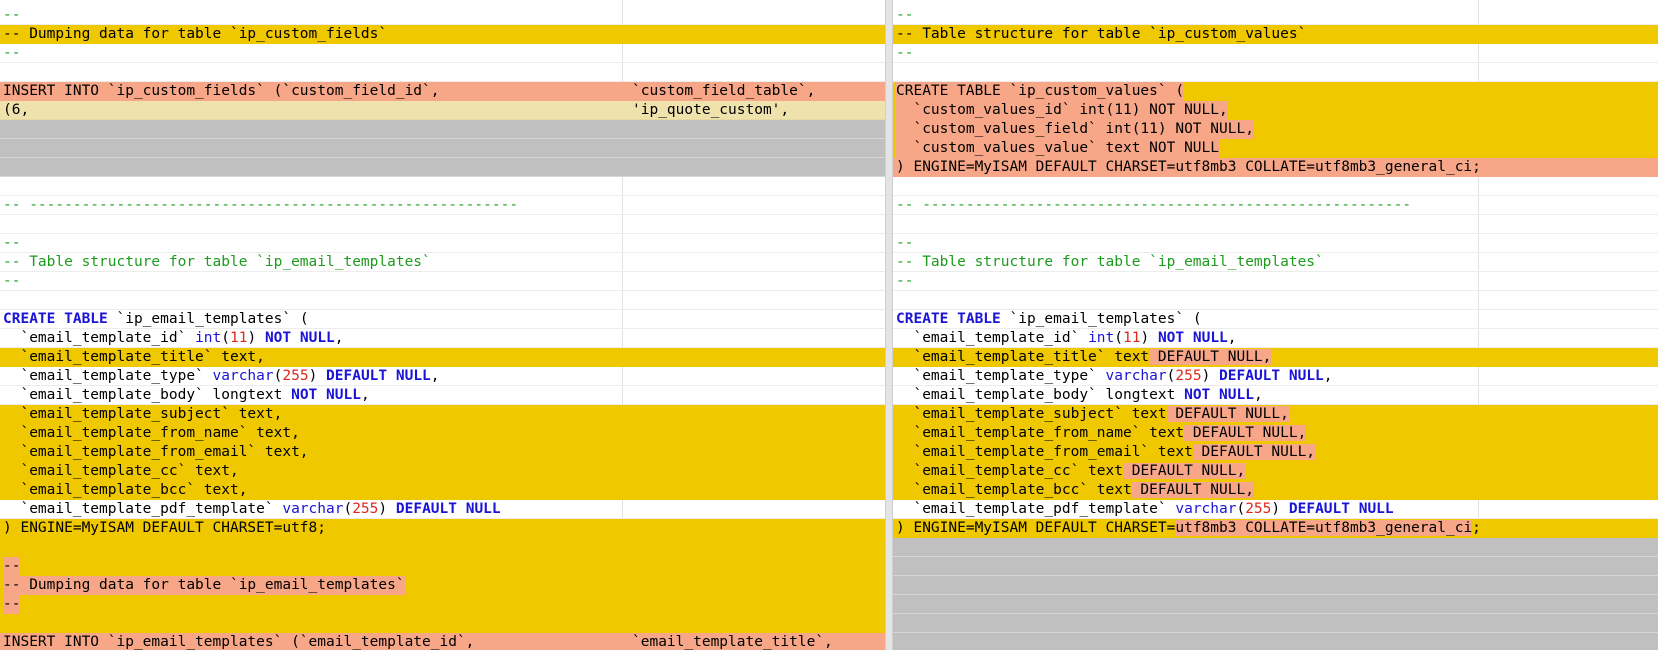 The width and height of the screenshot is (1658, 650). I want to click on left-line-18: `email_template_body` longtext NOT NULL,, so click(442, 395).